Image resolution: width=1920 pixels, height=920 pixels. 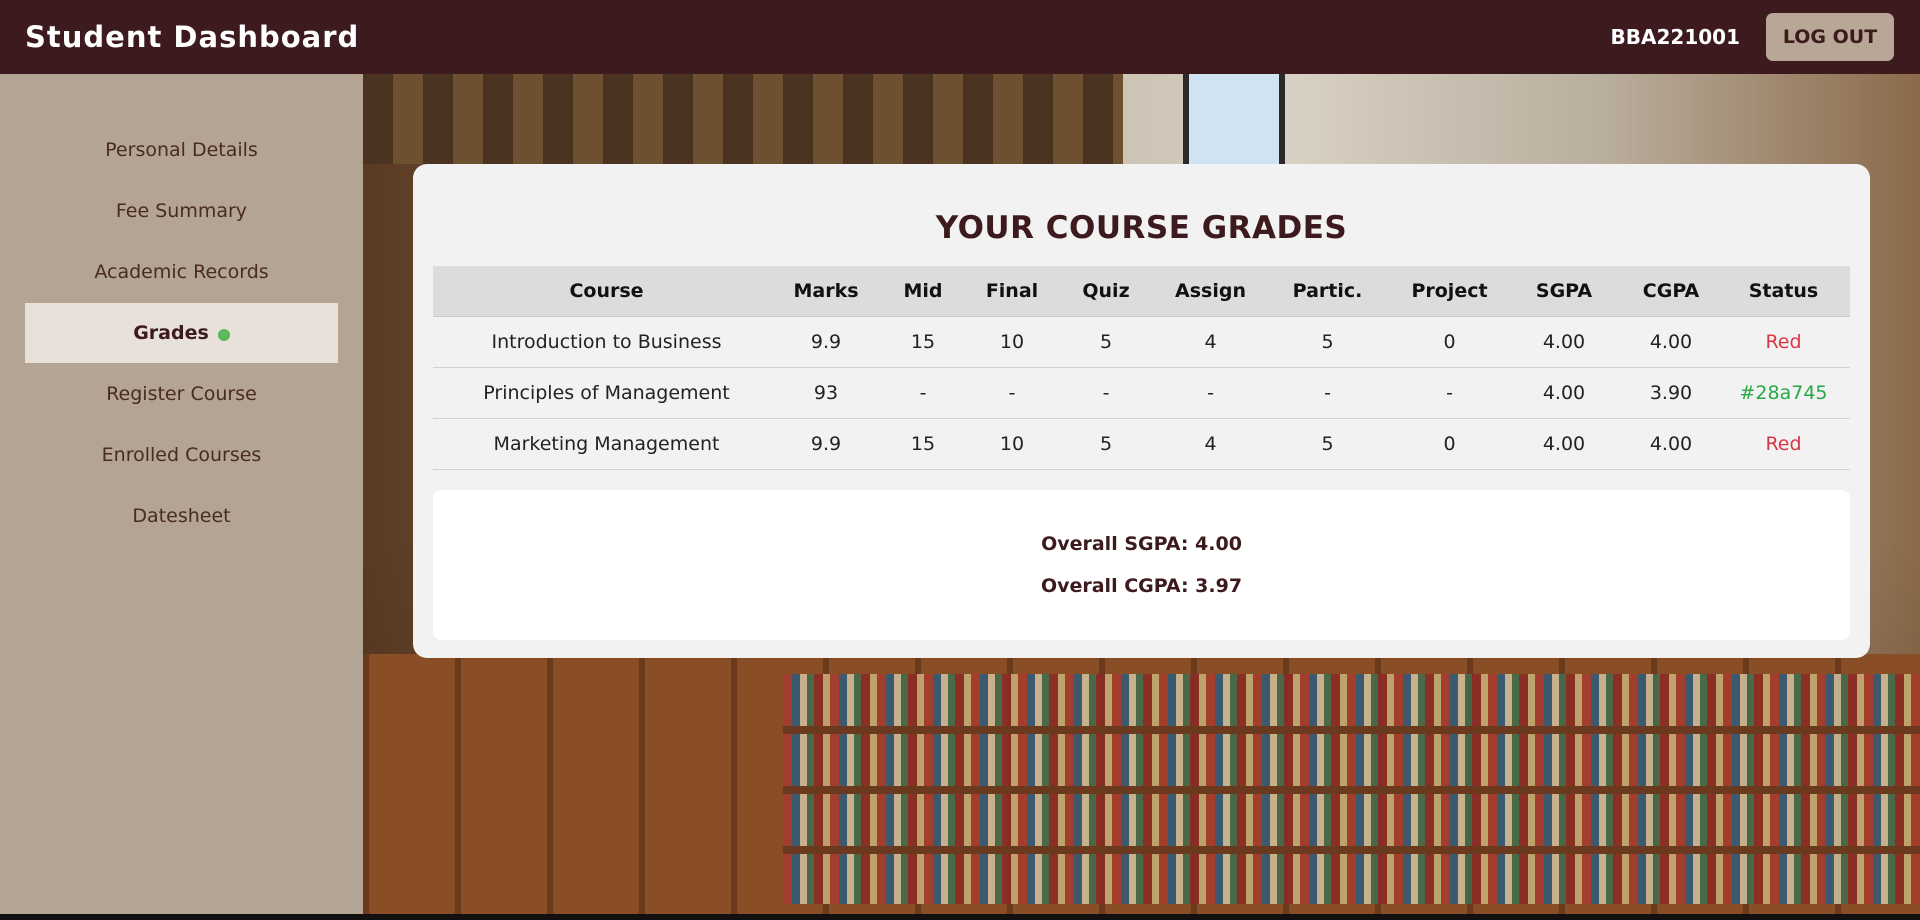 I want to click on sidebar-item-label: Register Course, so click(x=181, y=394).